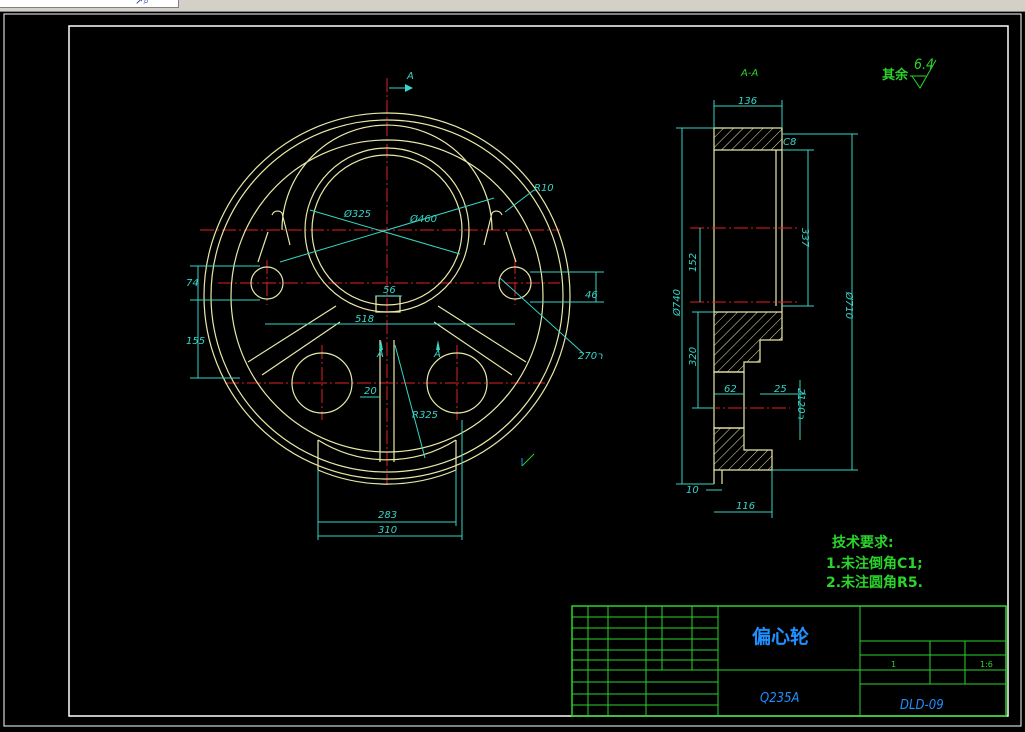 This screenshot has width=1025, height=732. What do you see at coordinates (693, 262) in the screenshot?
I see `dim-152: 152` at bounding box center [693, 262].